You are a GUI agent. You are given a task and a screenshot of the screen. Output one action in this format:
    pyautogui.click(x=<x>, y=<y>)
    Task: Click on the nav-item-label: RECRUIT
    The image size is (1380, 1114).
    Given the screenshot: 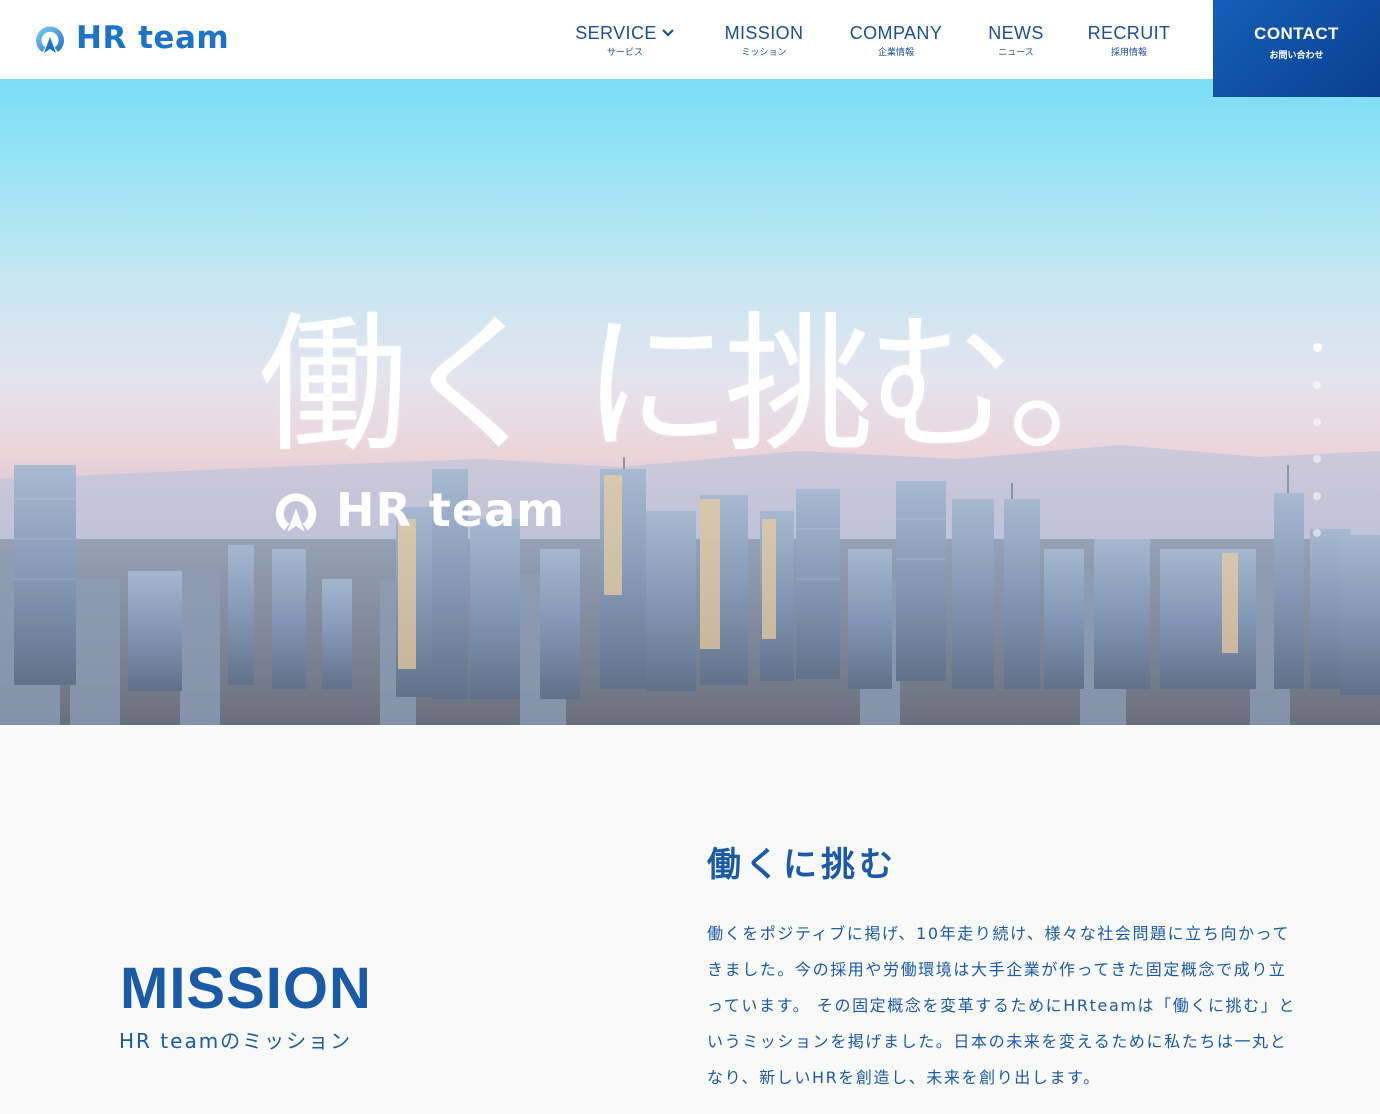 What is the action you would take?
    pyautogui.click(x=1129, y=33)
    